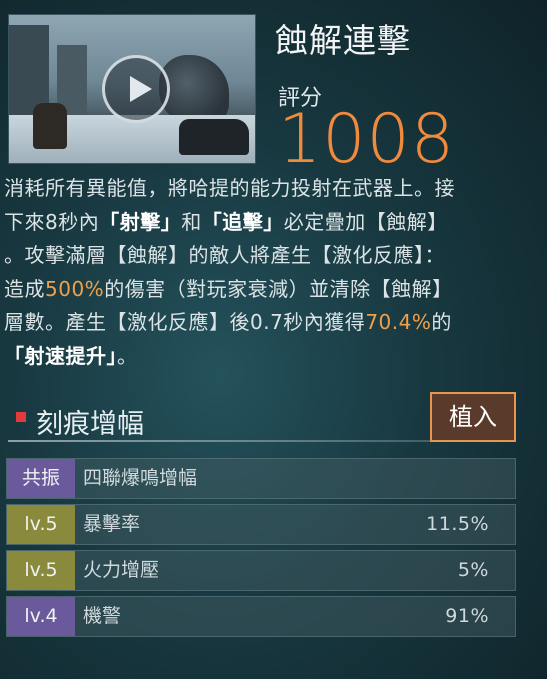 This screenshot has height=679, width=547. Describe the element at coordinates (343, 40) in the screenshot. I see `skill-title: 蝕解連擊` at that location.